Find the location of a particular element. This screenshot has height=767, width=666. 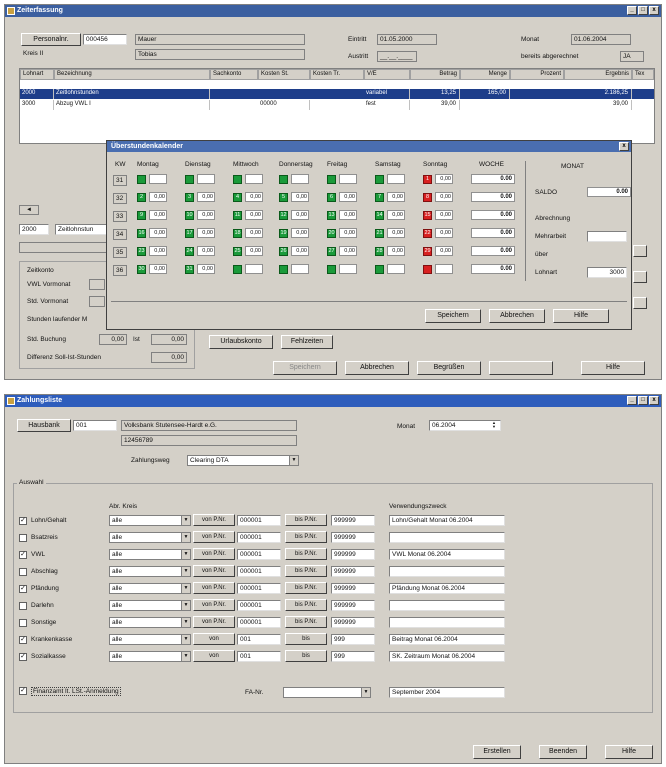

day-marker: 26 is located at coordinates (283, 251).